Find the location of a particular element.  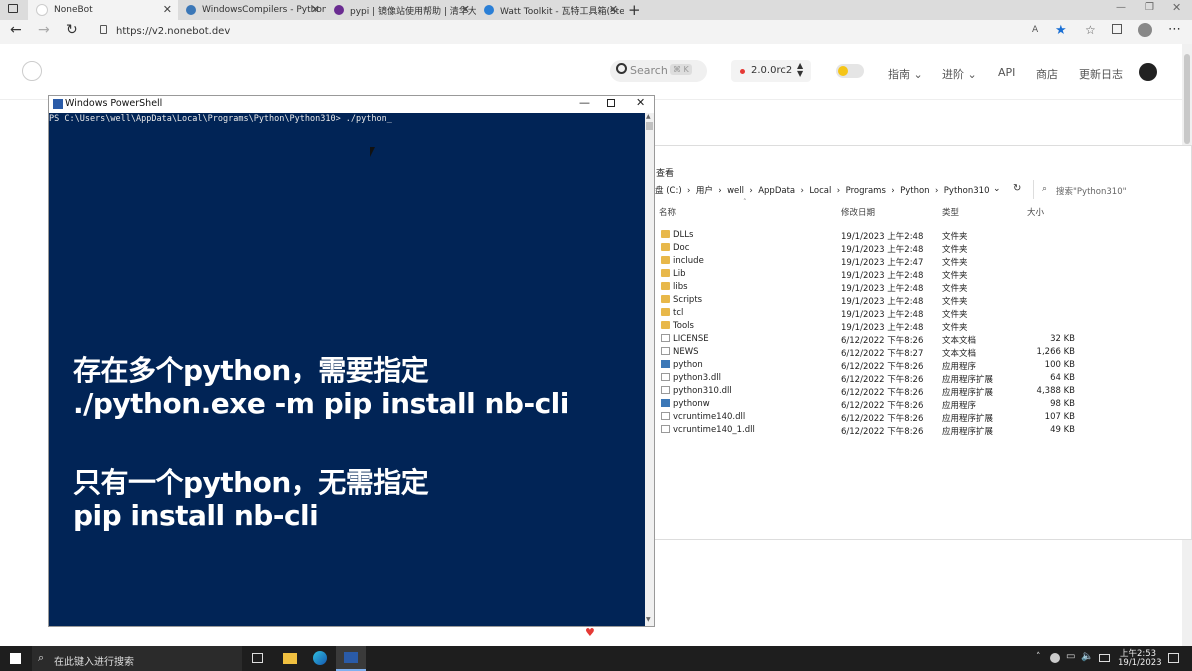

back-icon: ← is located at coordinates (16, 30).